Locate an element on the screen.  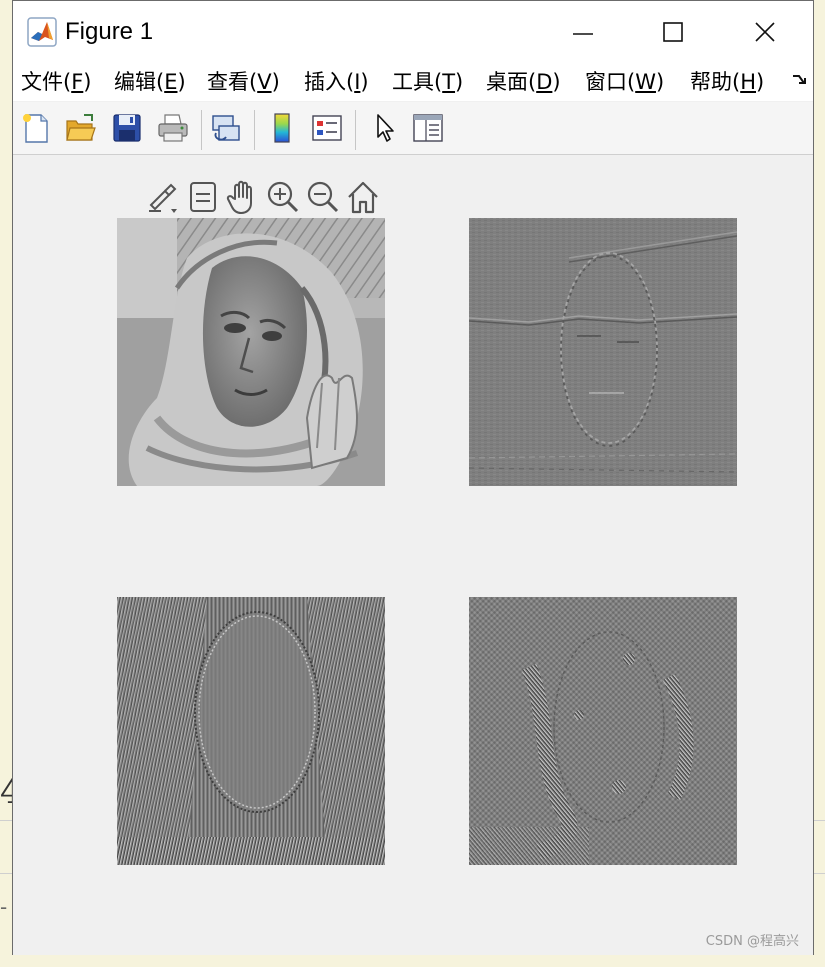
original-portrait-image is located at coordinates (251, 352).